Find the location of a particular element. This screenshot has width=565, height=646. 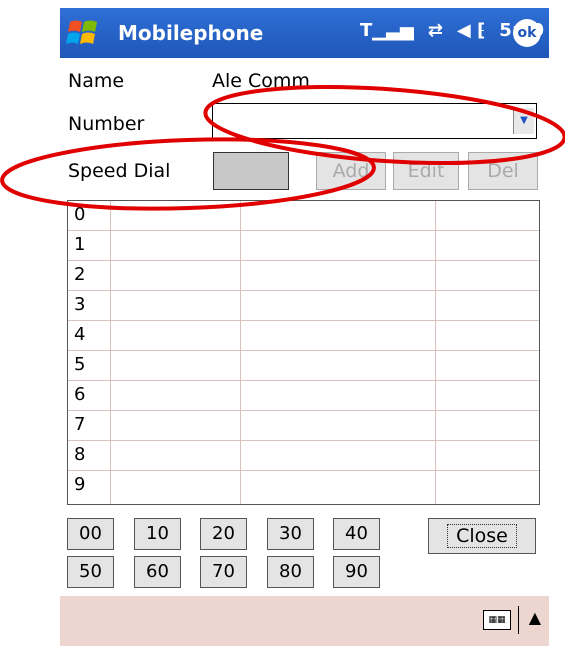

edit-button: Edit is located at coordinates (426, 171).